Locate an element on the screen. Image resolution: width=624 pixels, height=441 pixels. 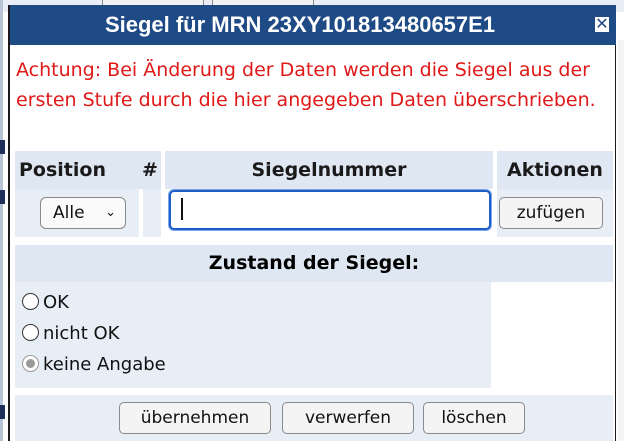
column-header-position: Position is located at coordinates (77, 170).